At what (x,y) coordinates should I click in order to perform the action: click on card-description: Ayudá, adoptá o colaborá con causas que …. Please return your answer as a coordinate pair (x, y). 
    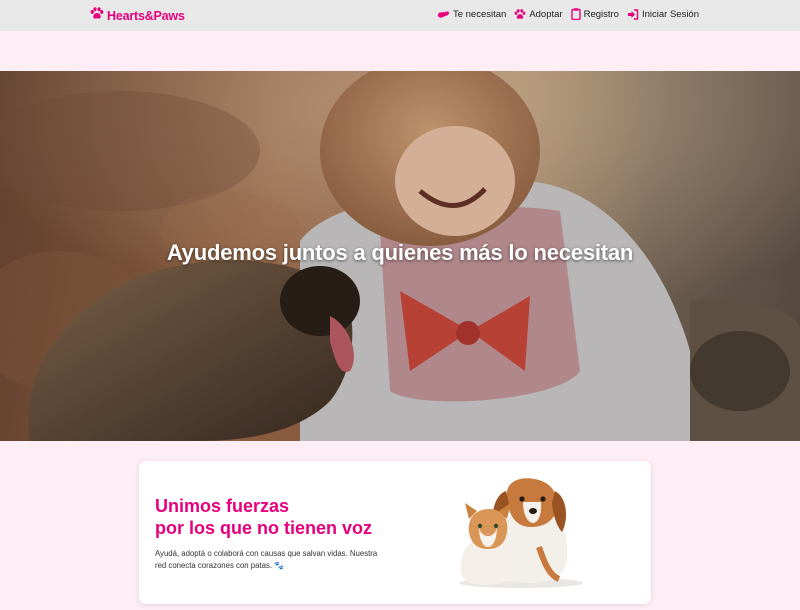
    Looking at the image, I should click on (266, 559).